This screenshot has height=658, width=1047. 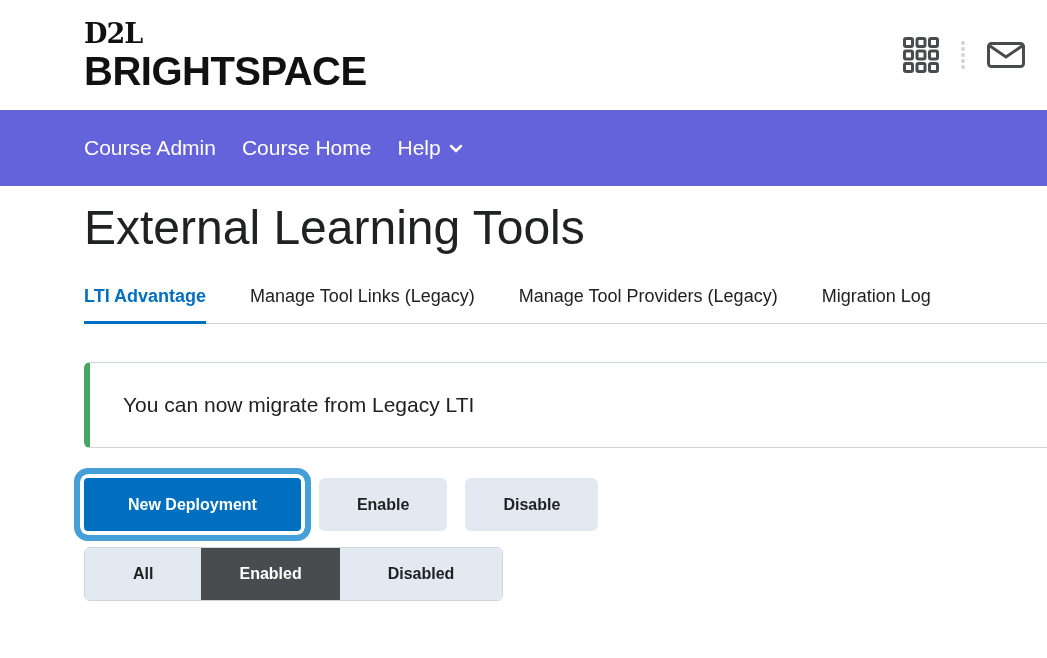 I want to click on tab: LTI Advantage, so click(x=145, y=305).